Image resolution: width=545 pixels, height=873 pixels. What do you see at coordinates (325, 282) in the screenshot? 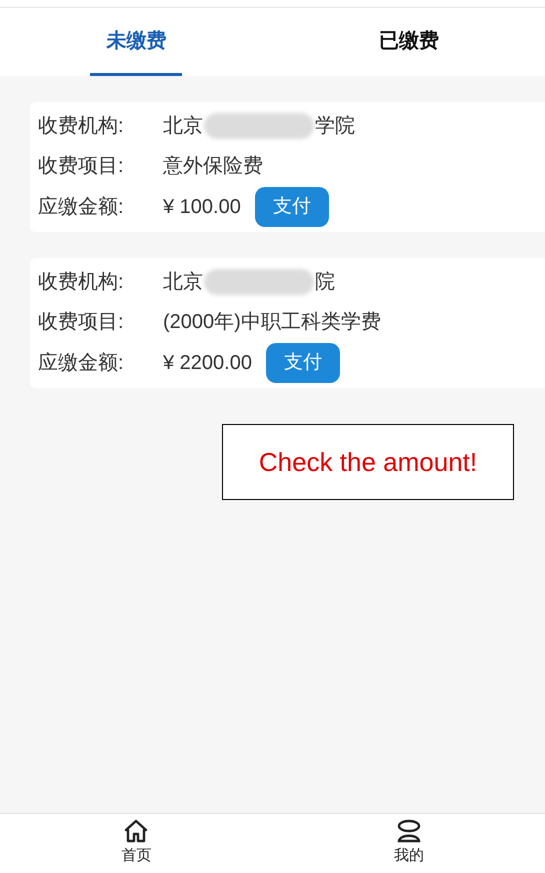
I see `field-value: 院` at bounding box center [325, 282].